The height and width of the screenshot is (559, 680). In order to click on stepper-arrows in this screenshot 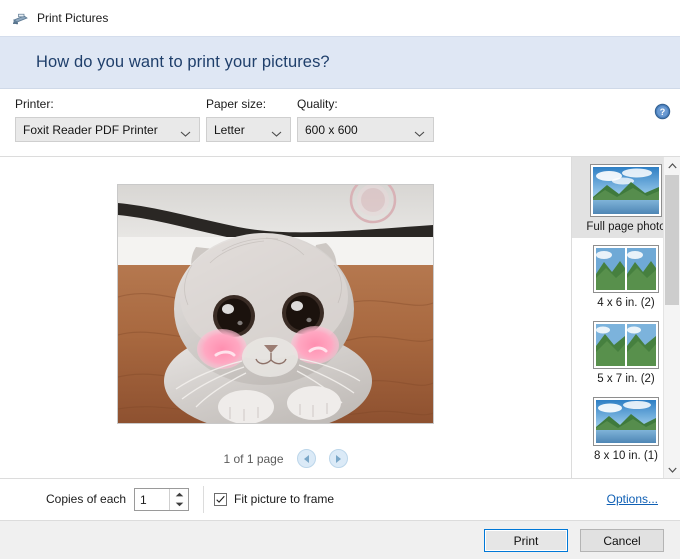, I will do `click(178, 499)`.